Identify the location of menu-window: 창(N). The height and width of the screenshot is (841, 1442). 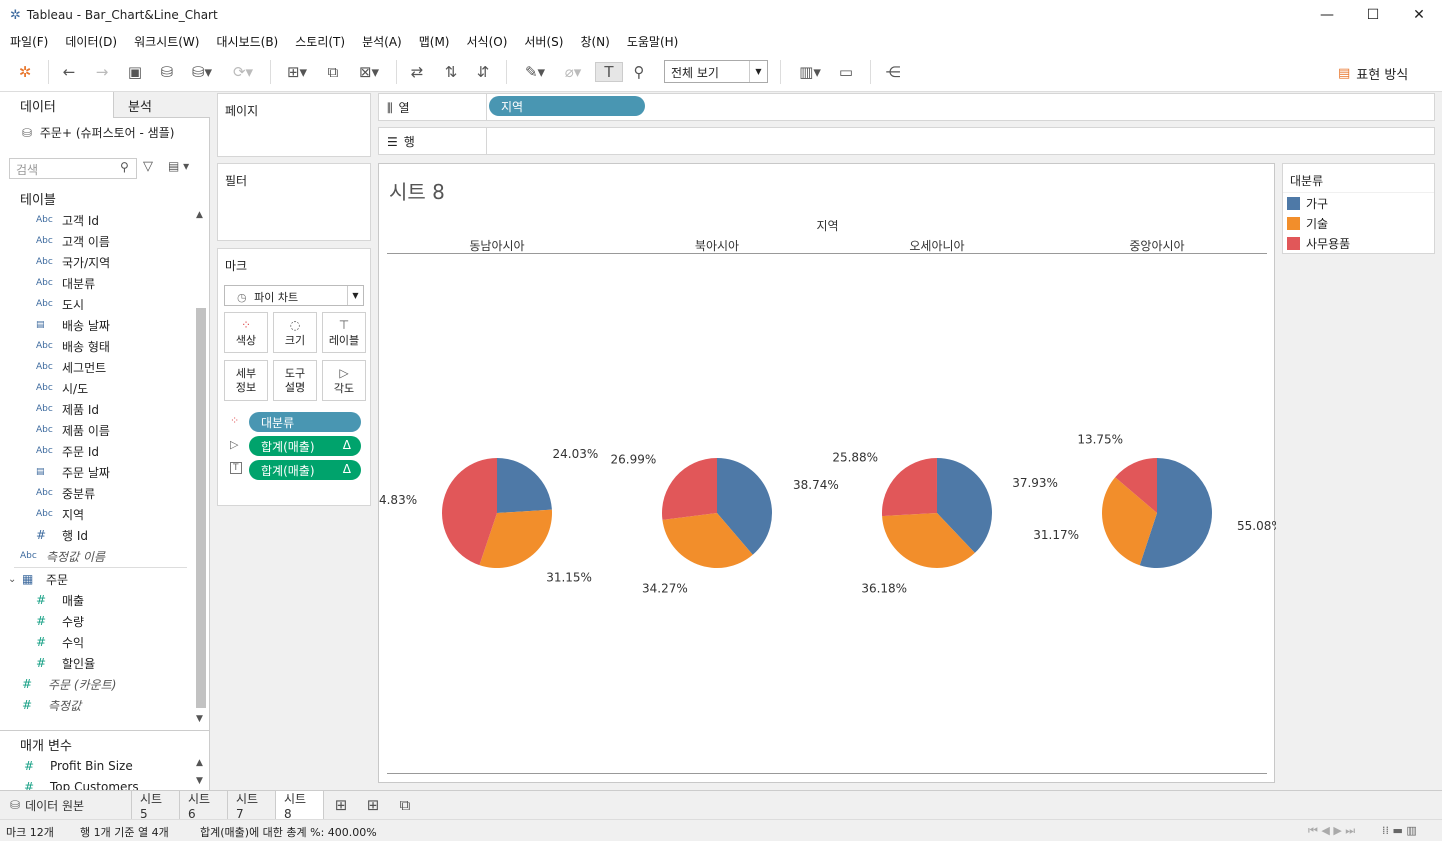
(594, 41).